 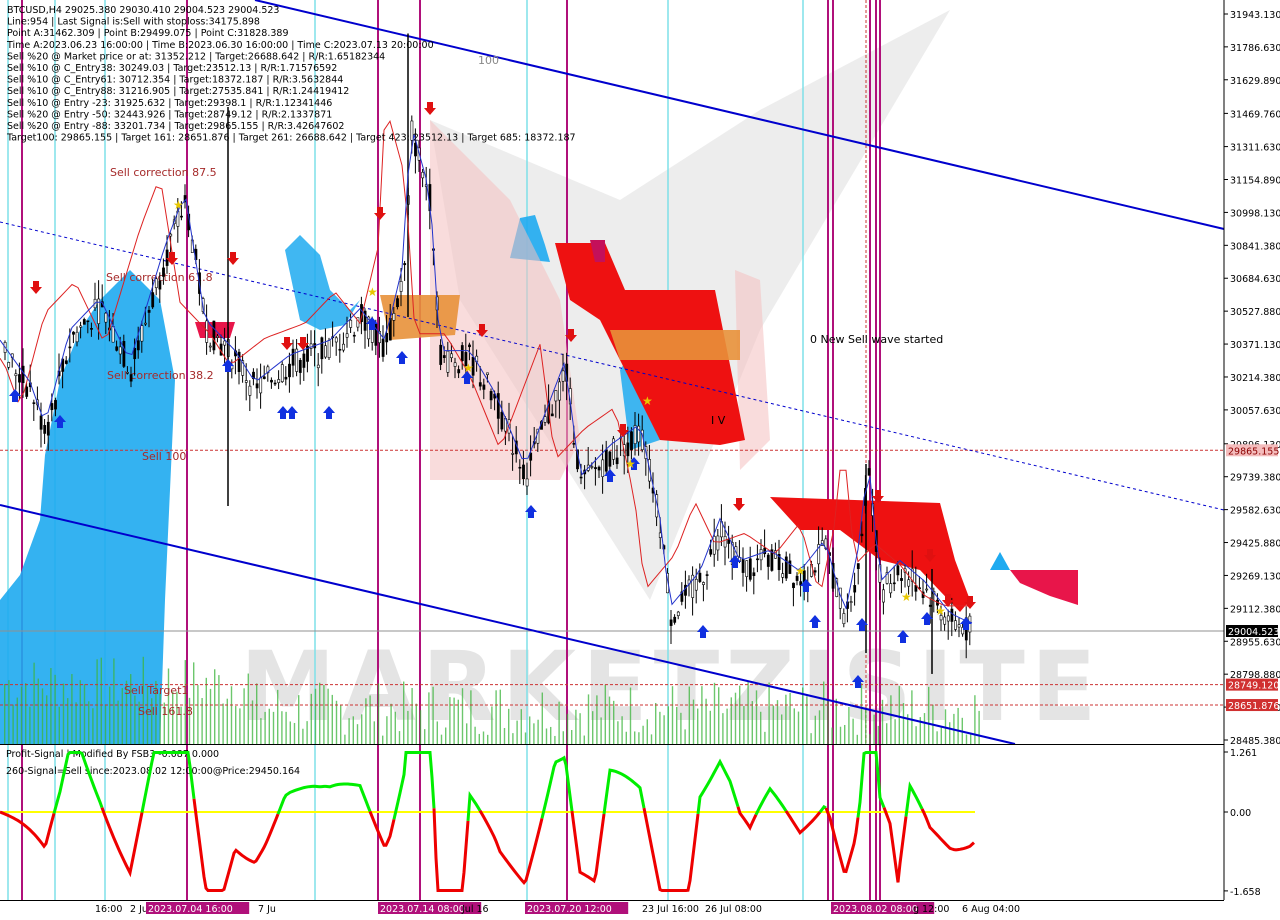 I want to click on price-tick-label: 30684.630, so click(x=1255, y=279).